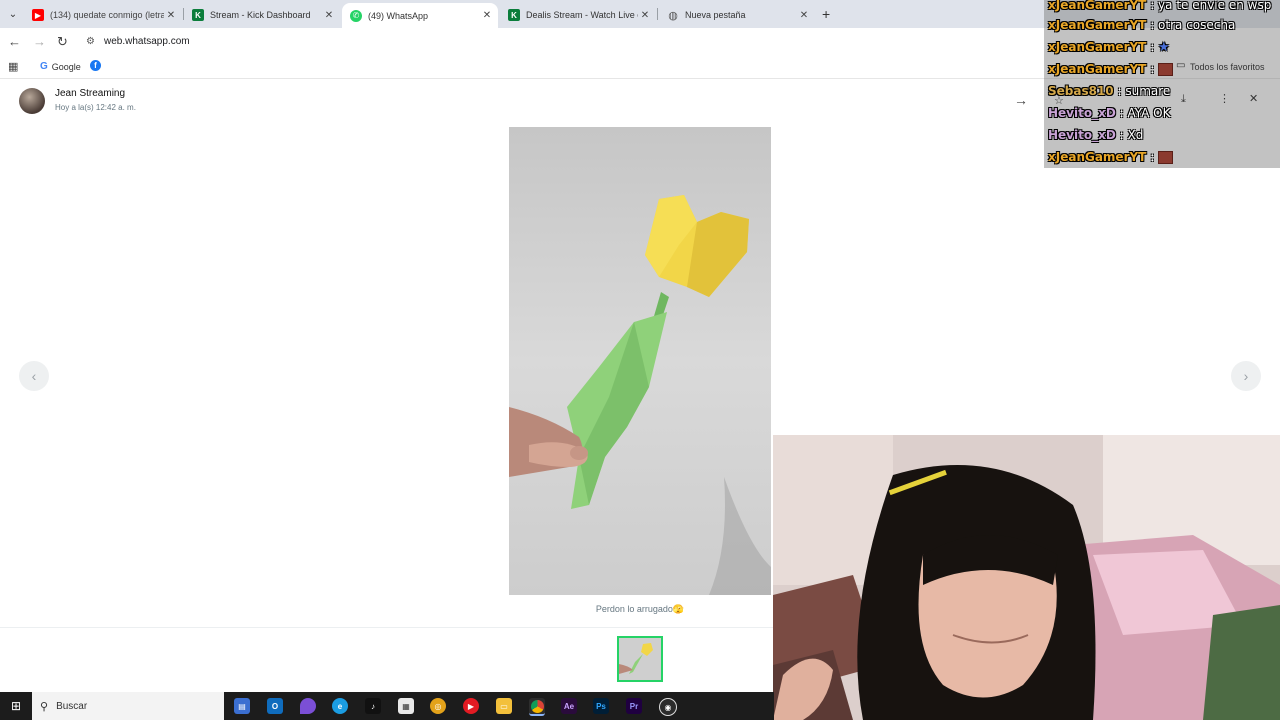 The width and height of the screenshot is (1280, 720). Describe the element at coordinates (62, 42) in the screenshot. I see `reload-icon: ↻` at that location.